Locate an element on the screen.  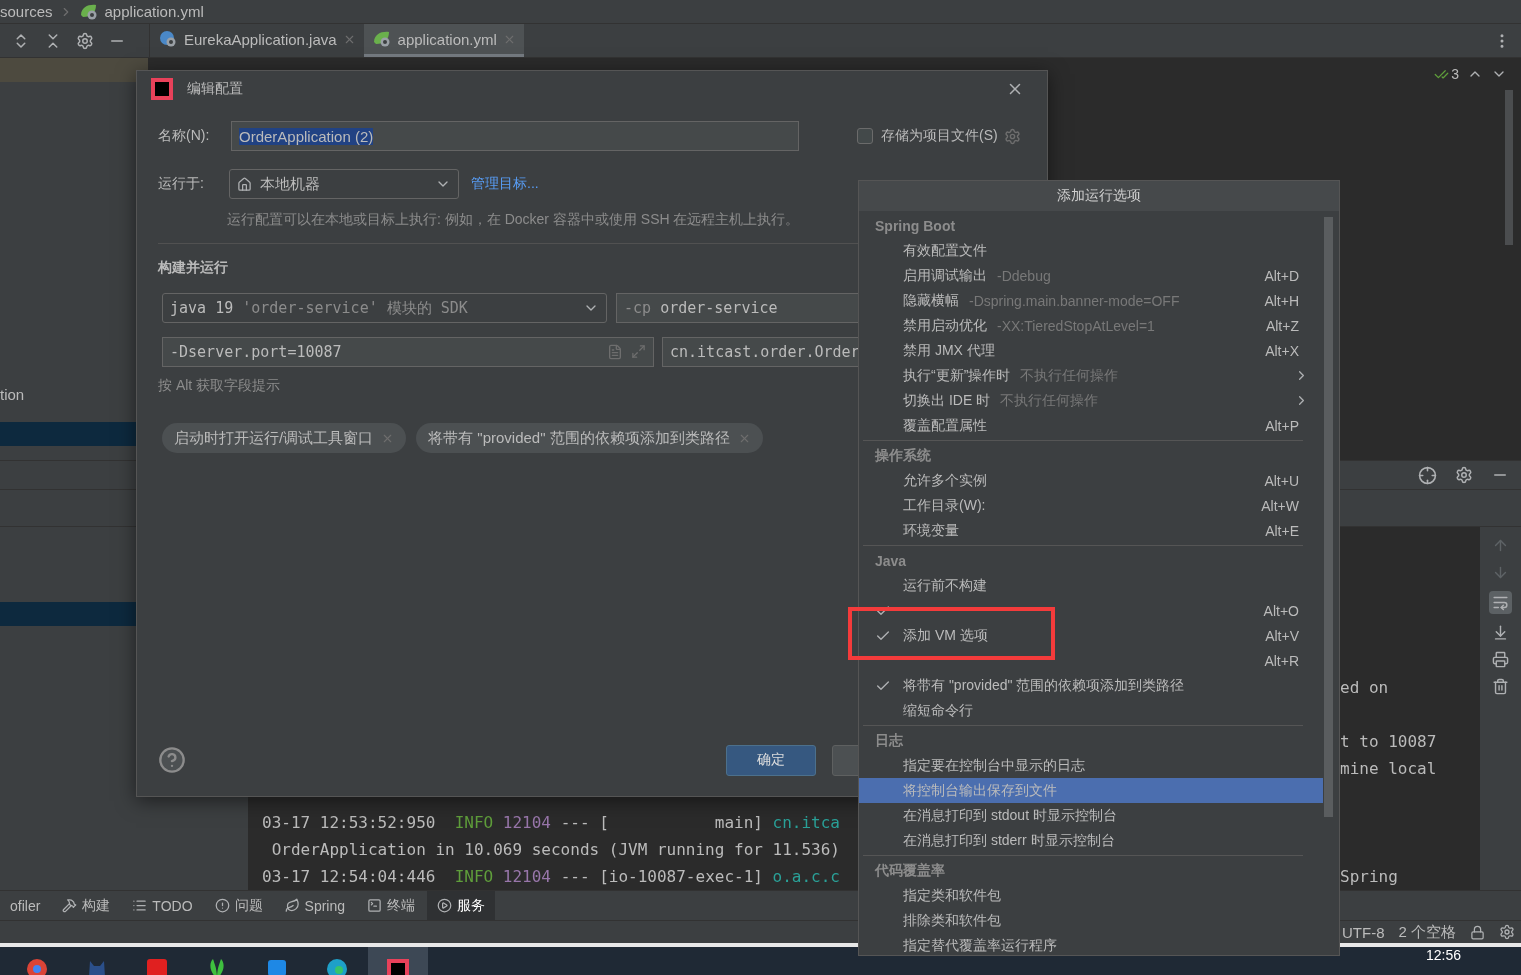
menu-item: 在消息打印到 stdout 时显示控制台 is located at coordinates (1091, 815).